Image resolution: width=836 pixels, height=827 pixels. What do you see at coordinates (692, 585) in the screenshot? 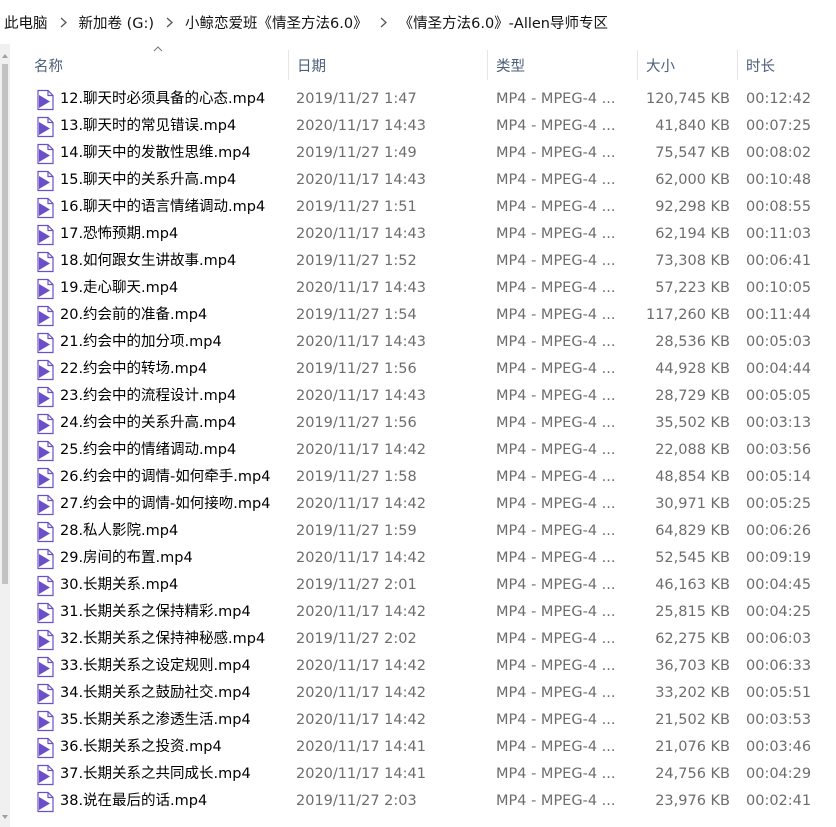
I see `file-size: 46,163 KB` at bounding box center [692, 585].